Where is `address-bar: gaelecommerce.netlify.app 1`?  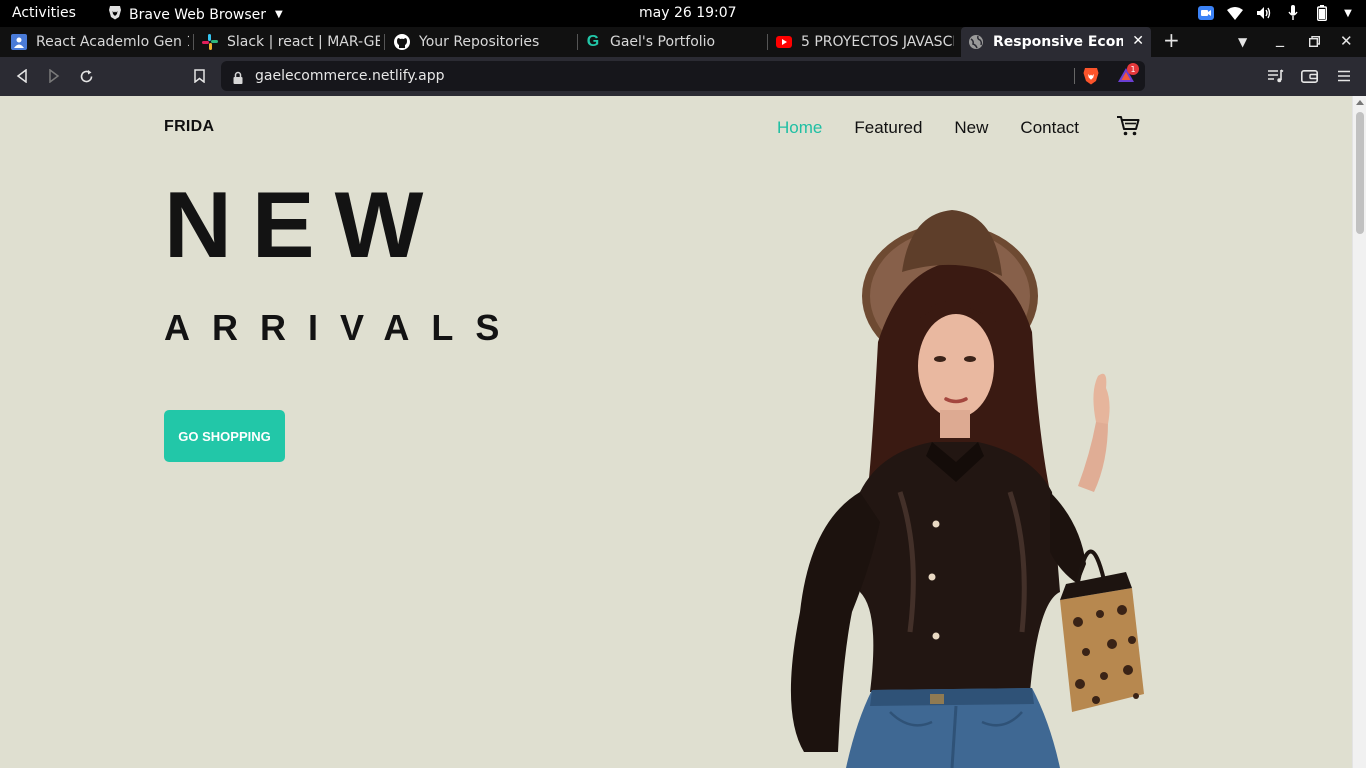 address-bar: gaelecommerce.netlify.app 1 is located at coordinates (683, 76).